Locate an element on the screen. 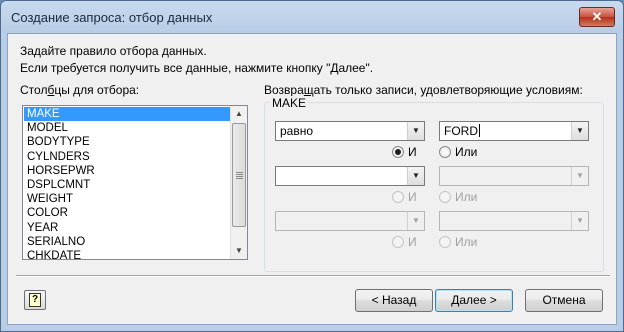 The width and height of the screenshot is (624, 332). columns-label: Столбцы для отбора: is located at coordinates (79, 90).